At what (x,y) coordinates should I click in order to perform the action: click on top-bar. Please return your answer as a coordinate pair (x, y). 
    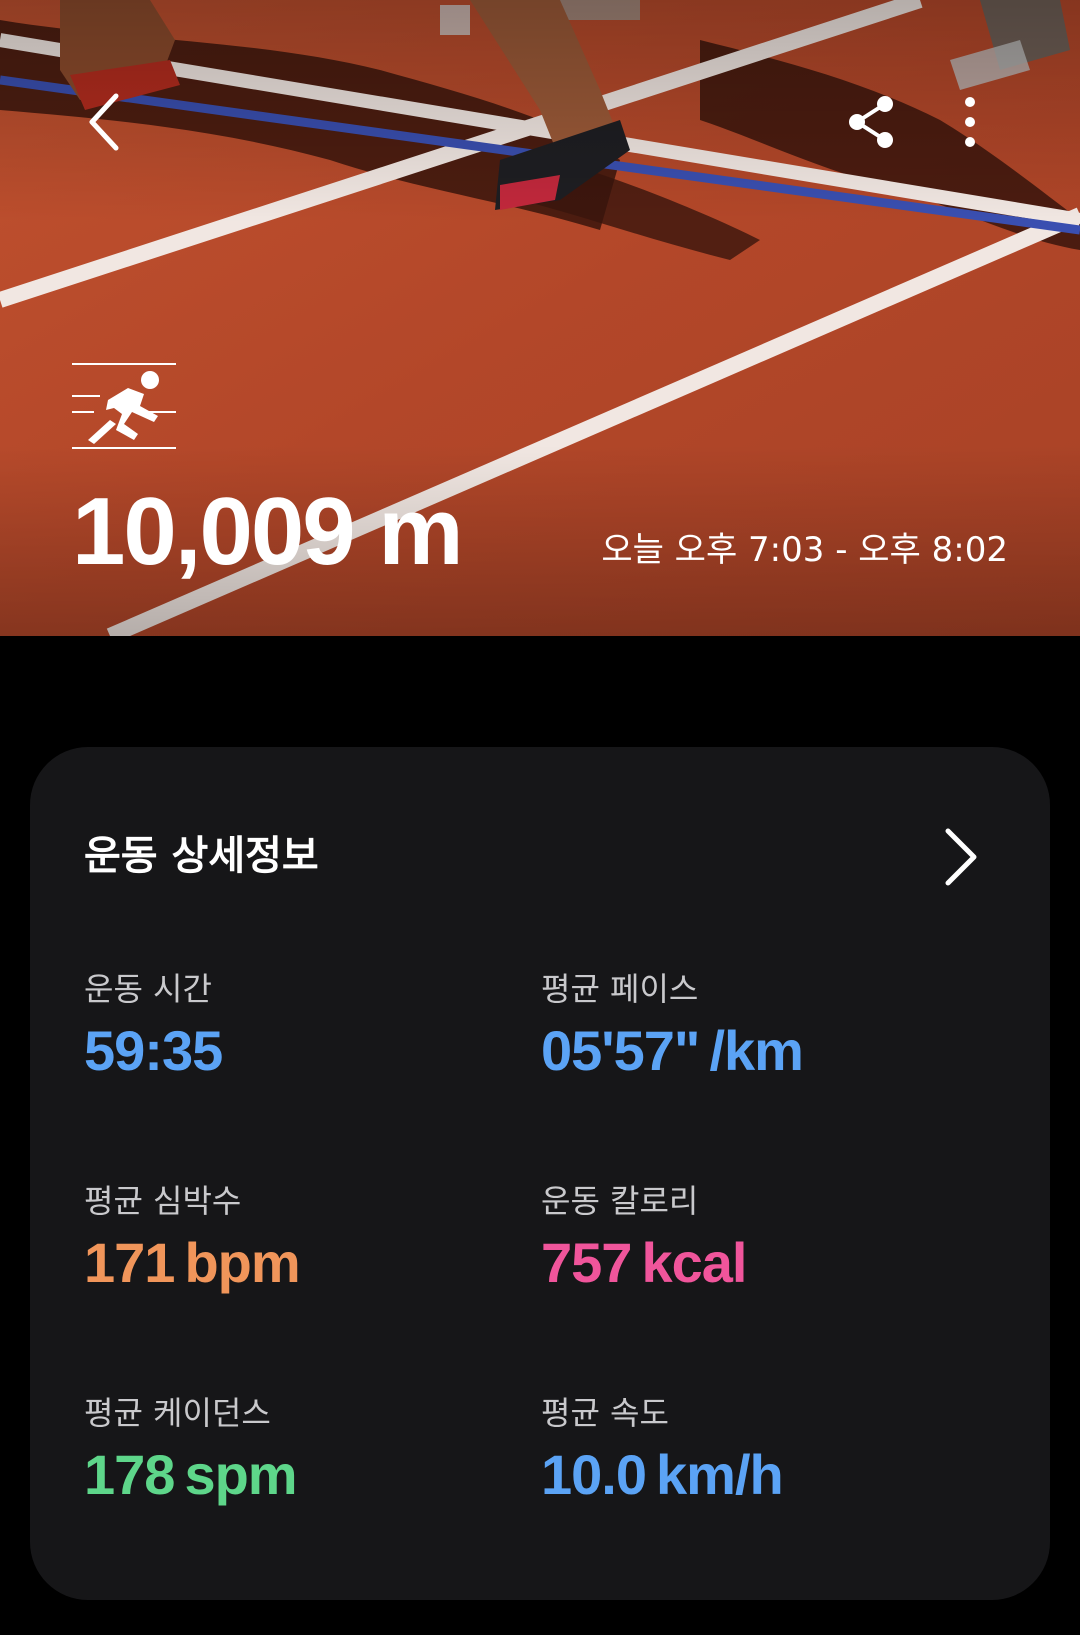
    Looking at the image, I should click on (540, 120).